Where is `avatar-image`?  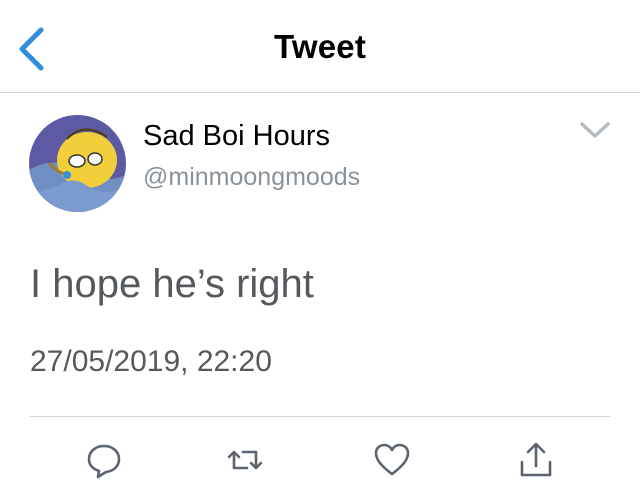
avatar-image is located at coordinates (77, 163).